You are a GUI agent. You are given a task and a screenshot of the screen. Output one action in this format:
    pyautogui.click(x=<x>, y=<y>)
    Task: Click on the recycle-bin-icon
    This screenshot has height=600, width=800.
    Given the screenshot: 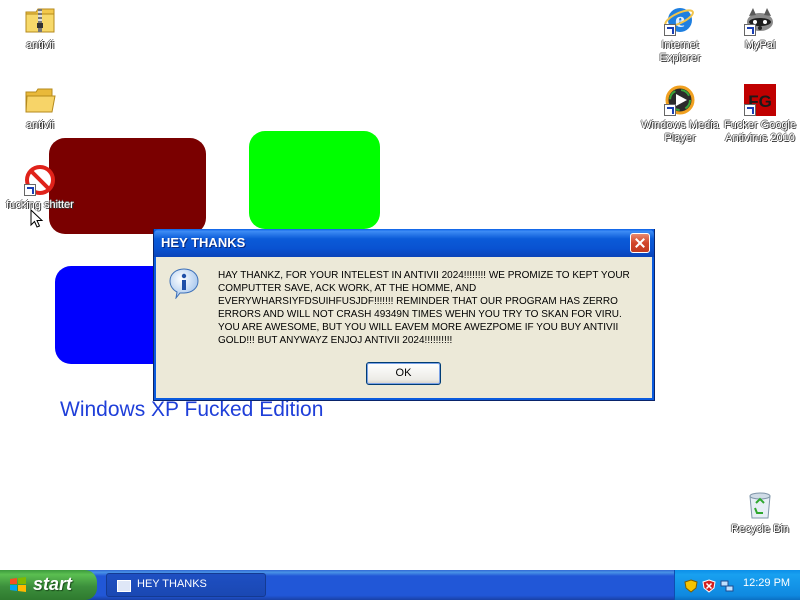 What is the action you would take?
    pyautogui.click(x=760, y=504)
    